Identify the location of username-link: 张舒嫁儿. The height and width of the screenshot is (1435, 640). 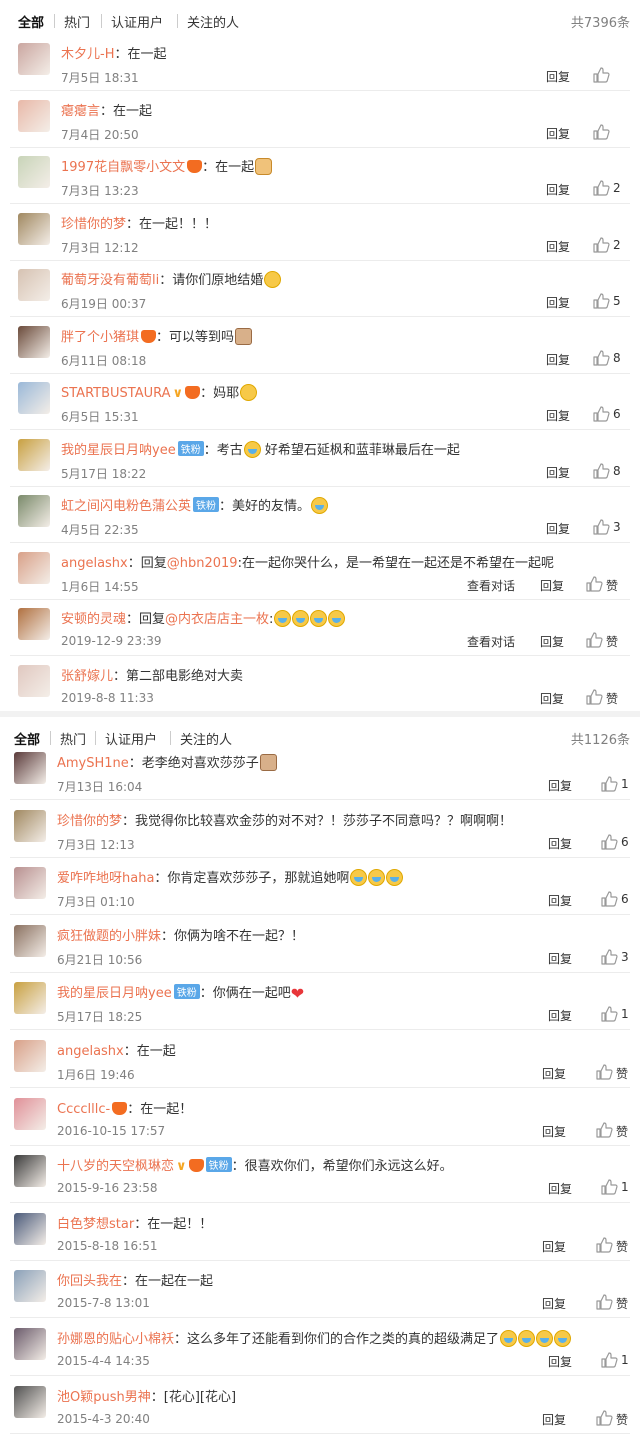
(87, 676).